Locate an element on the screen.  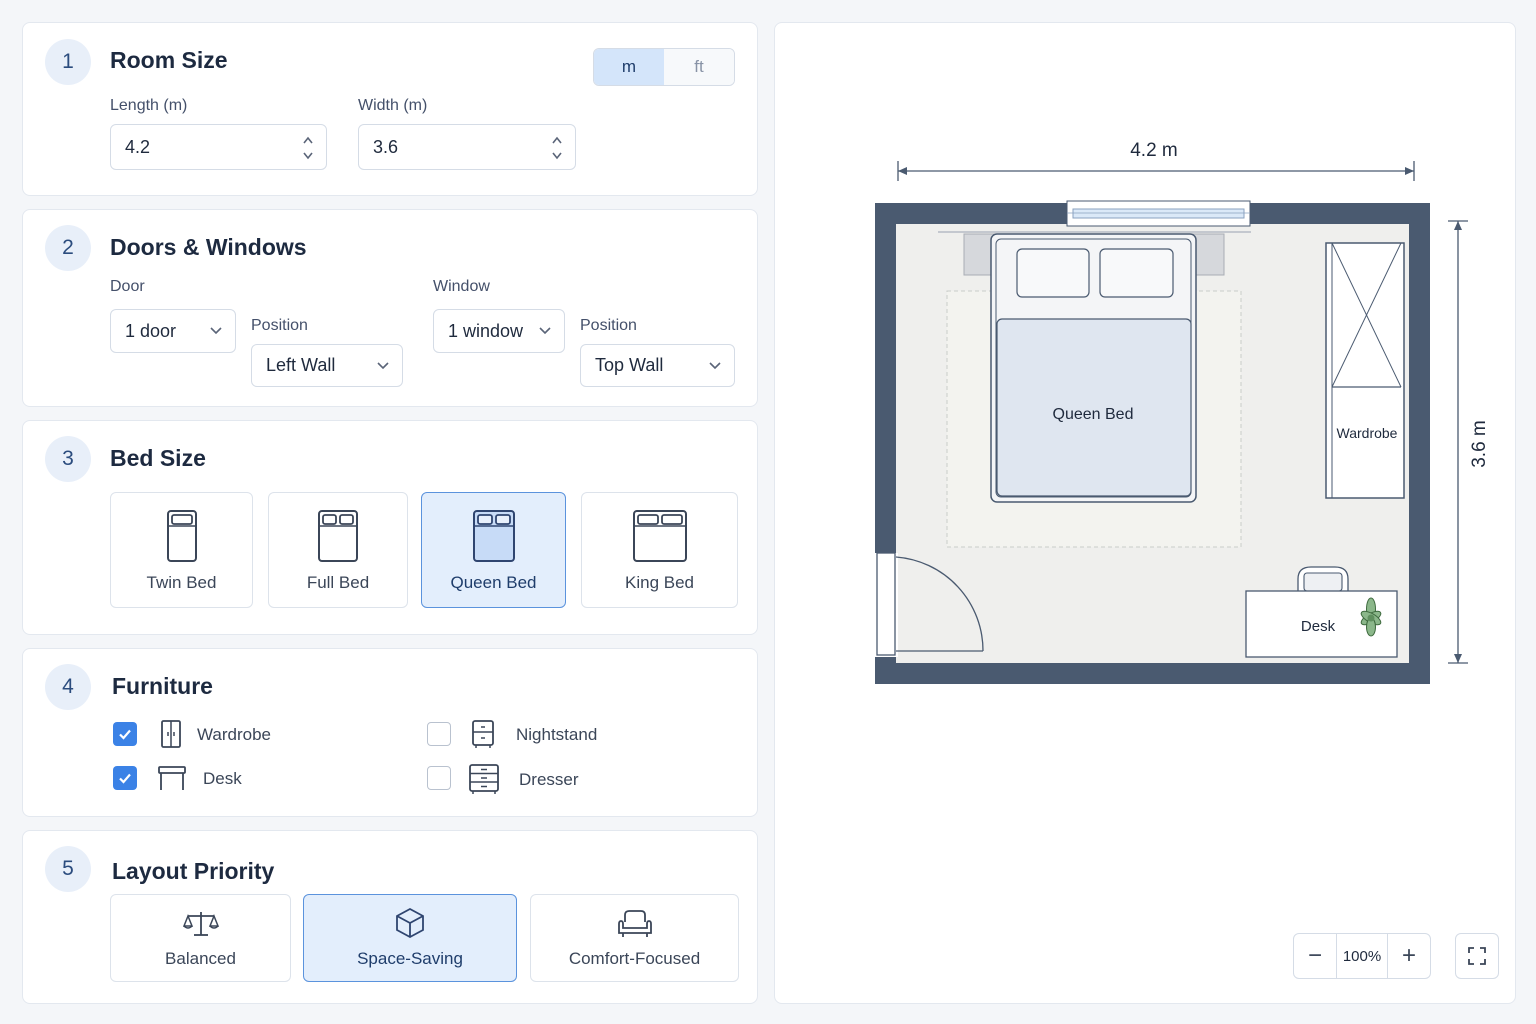
bed-option-king: King Bed is located at coordinates (659, 550).